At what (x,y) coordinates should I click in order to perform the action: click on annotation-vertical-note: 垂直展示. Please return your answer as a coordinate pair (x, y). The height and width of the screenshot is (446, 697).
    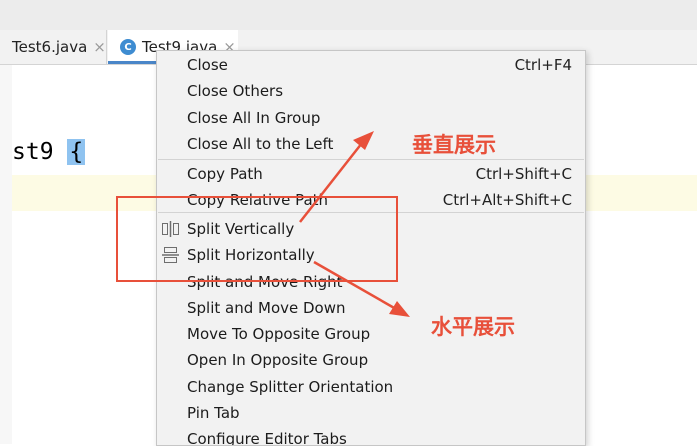
    Looking at the image, I should click on (454, 145).